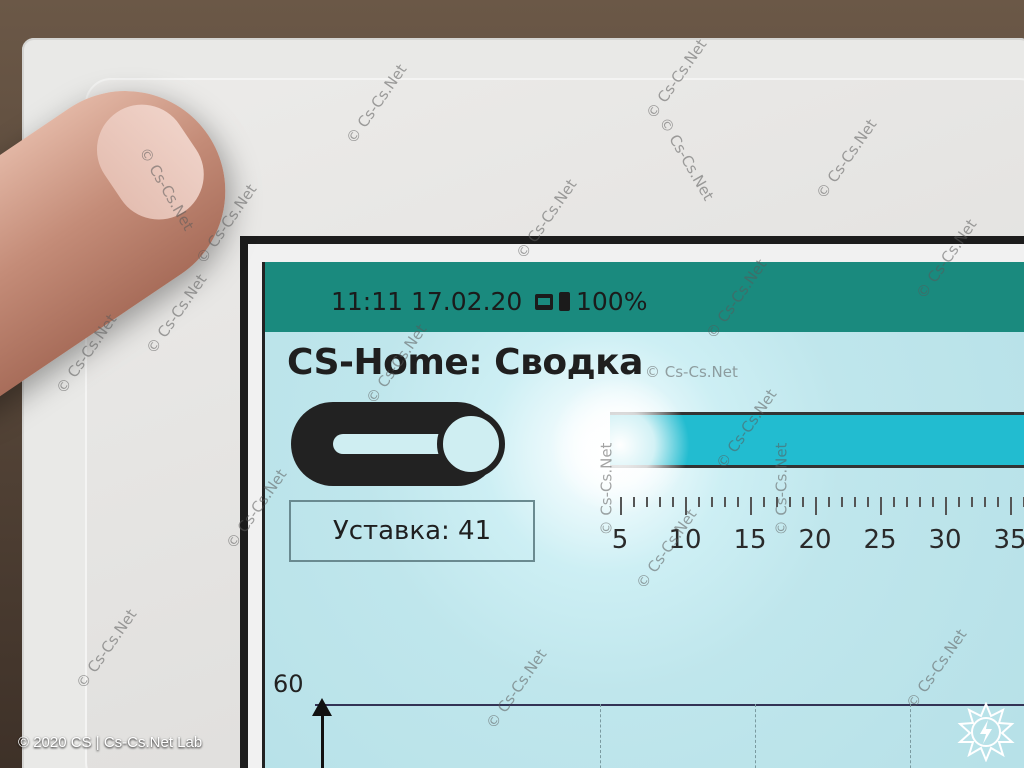 The width and height of the screenshot is (1024, 768). Describe the element at coordinates (393, 444) in the screenshot. I see `toggle-track` at that location.